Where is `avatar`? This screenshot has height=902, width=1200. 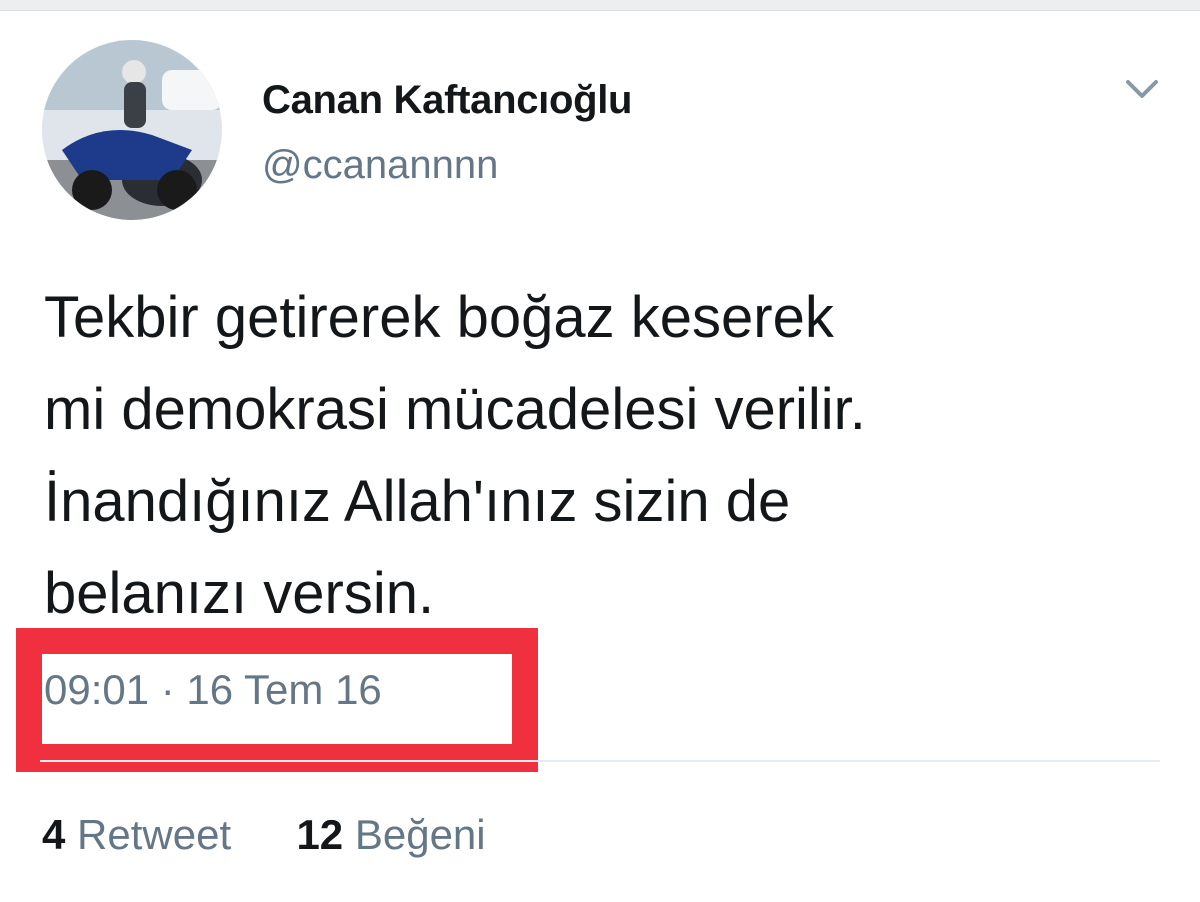 avatar is located at coordinates (132, 130).